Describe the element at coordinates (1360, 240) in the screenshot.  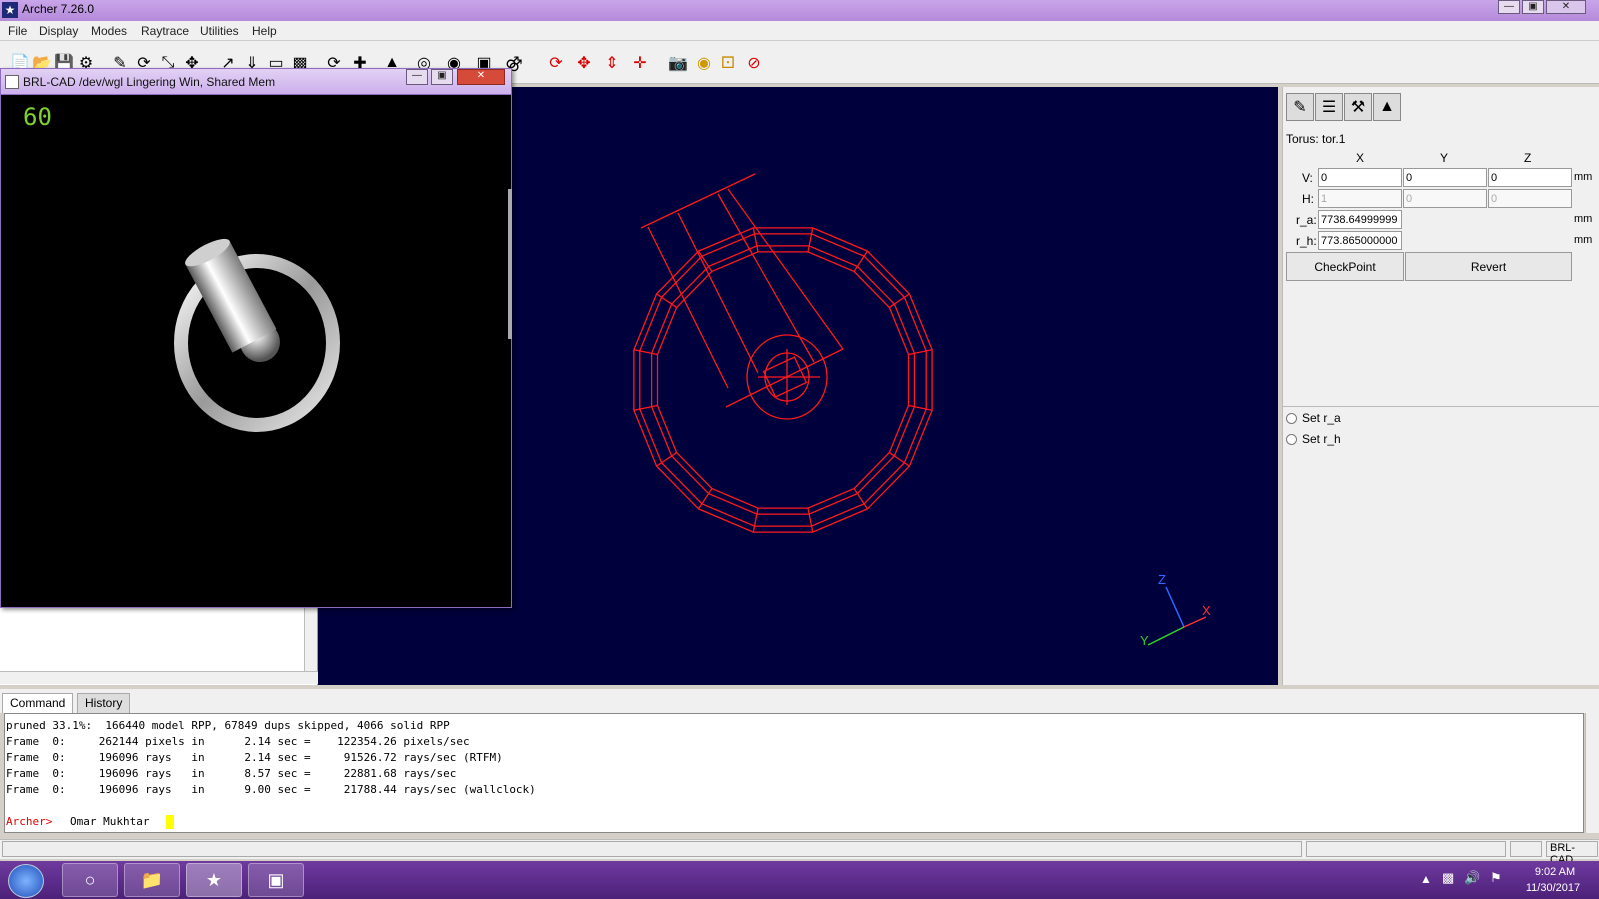
I see `rh-input` at that location.